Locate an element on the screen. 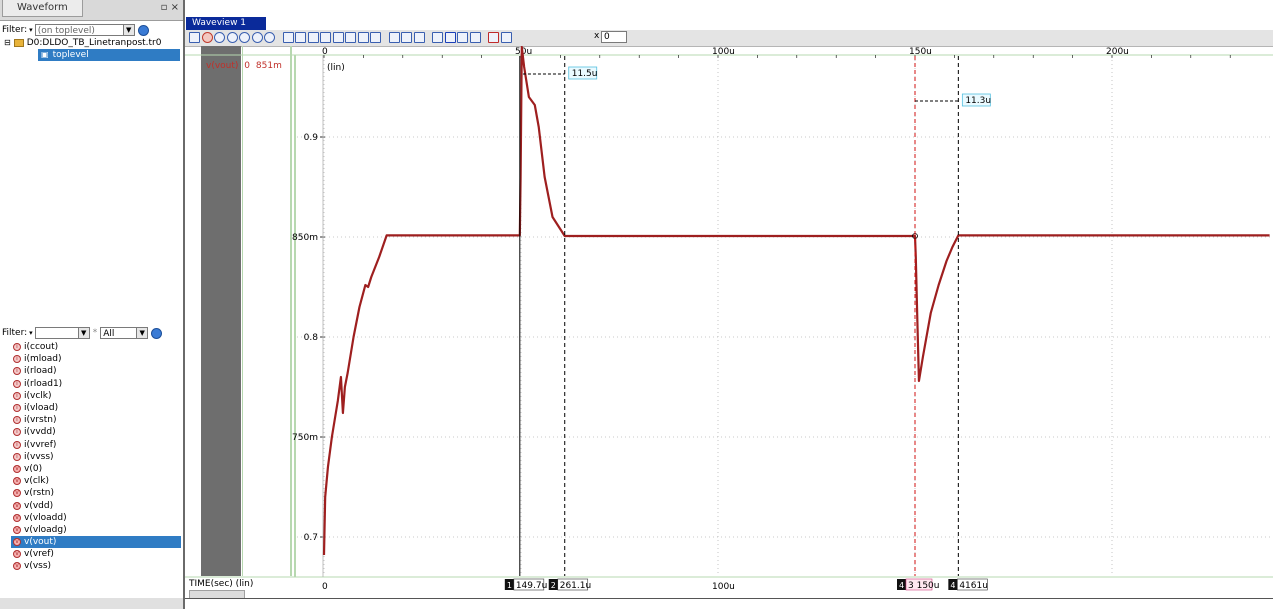 The height and width of the screenshot is (610, 1273). zoom-out-icon is located at coordinates (232, 37).